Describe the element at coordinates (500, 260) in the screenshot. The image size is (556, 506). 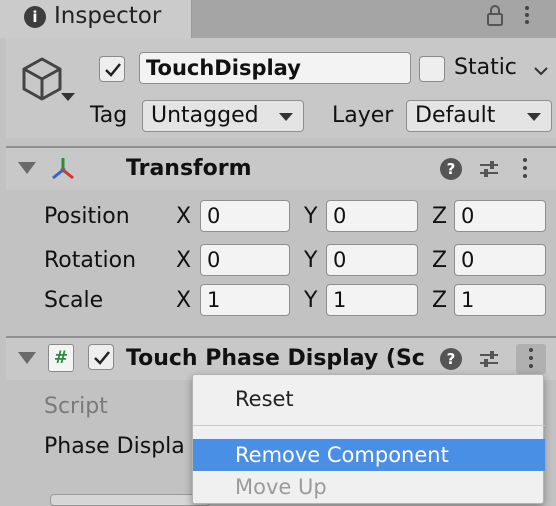
I see `rotation-z-field: 0` at that location.